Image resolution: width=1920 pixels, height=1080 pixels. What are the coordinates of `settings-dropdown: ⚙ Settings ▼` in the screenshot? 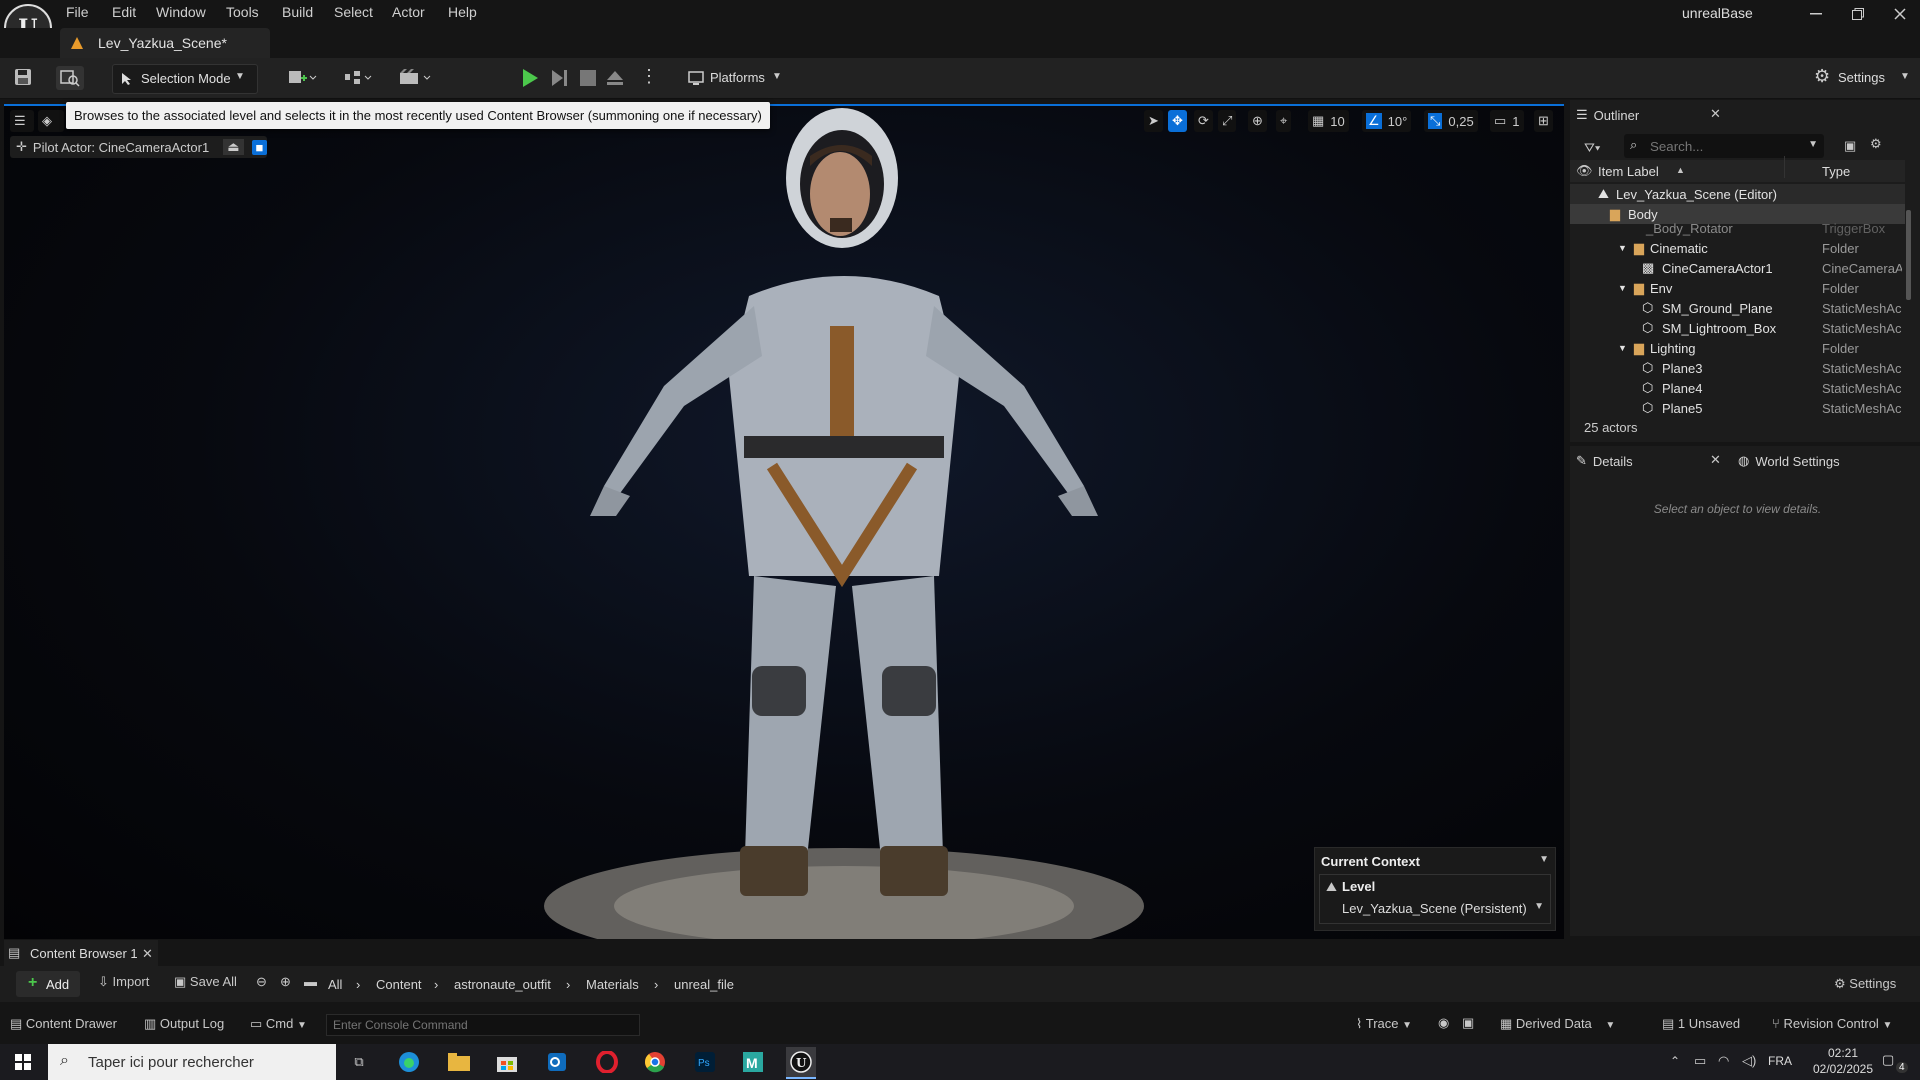 It's located at (1862, 78).